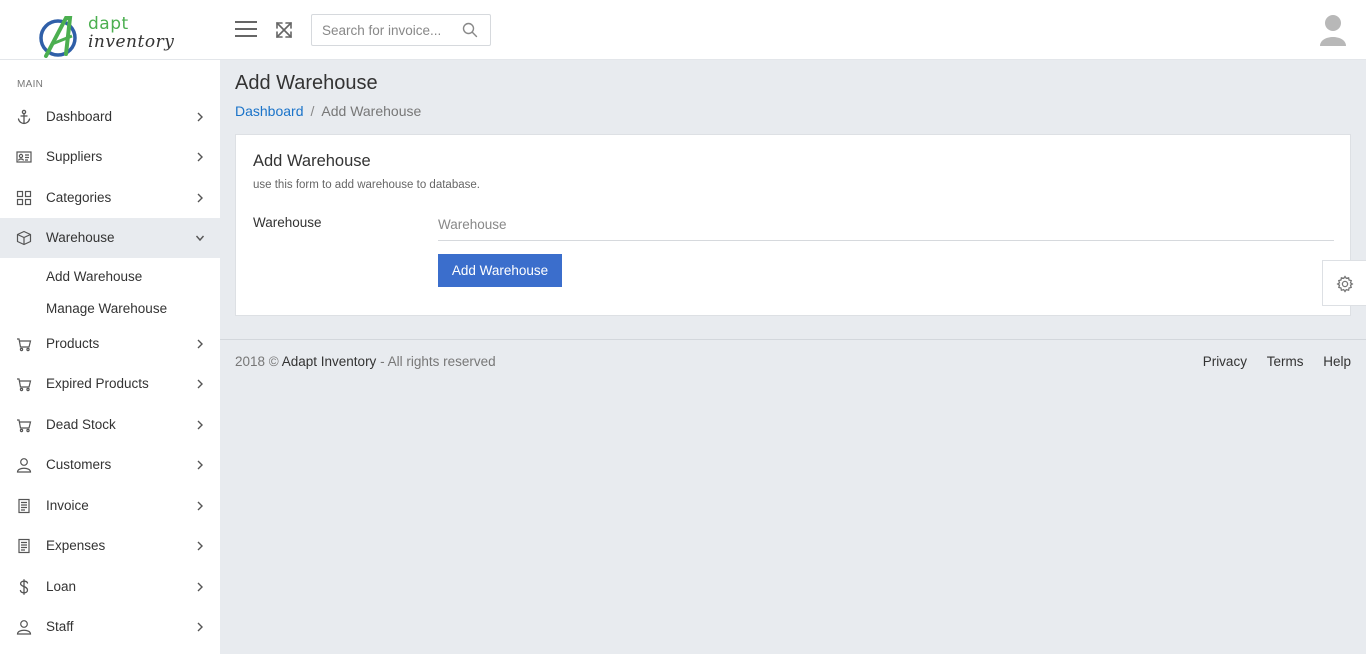 The image size is (1366, 654). What do you see at coordinates (81, 424) in the screenshot?
I see `sidebar-item-label: Dead Stock` at bounding box center [81, 424].